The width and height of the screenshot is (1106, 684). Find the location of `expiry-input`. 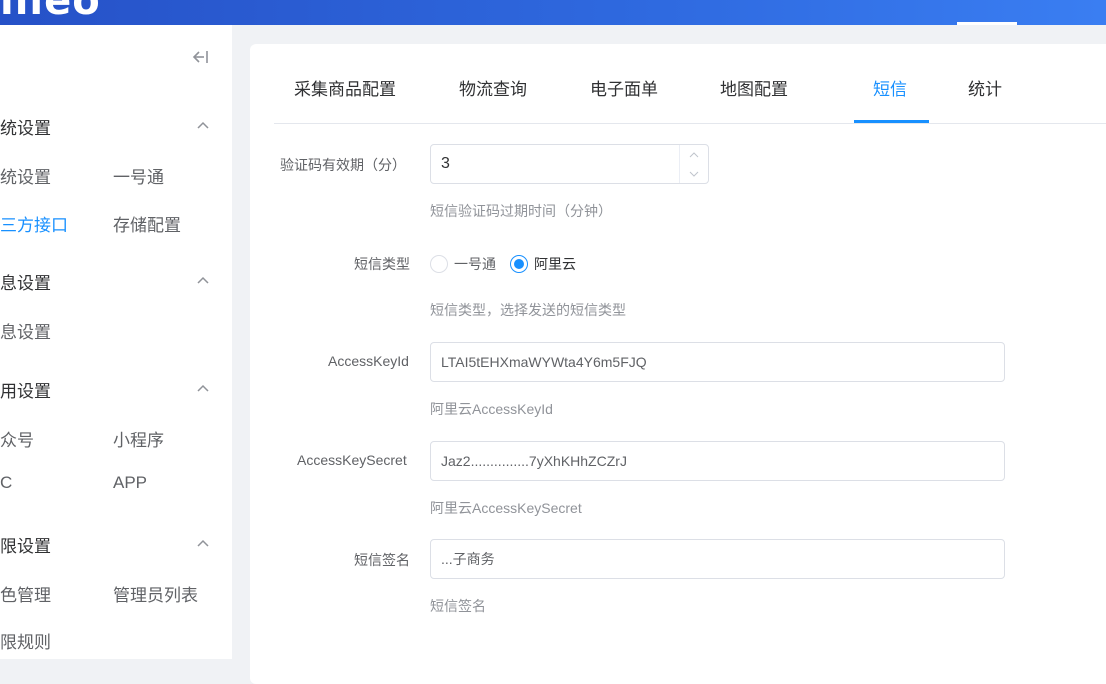

expiry-input is located at coordinates (566, 164).